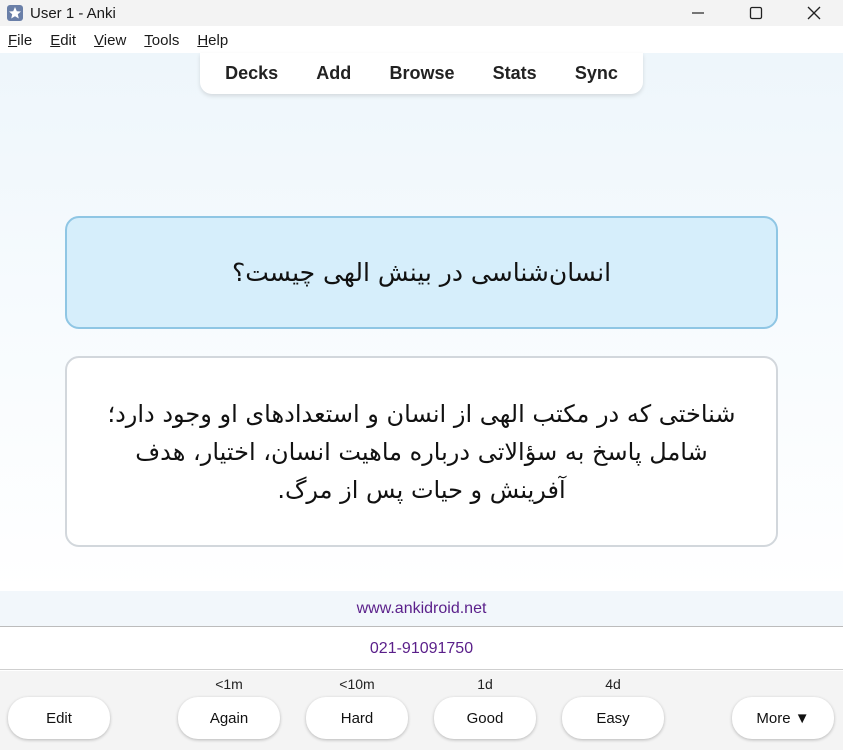 The height and width of the screenshot is (750, 843). I want to click on menu-help: Help, so click(212, 40).